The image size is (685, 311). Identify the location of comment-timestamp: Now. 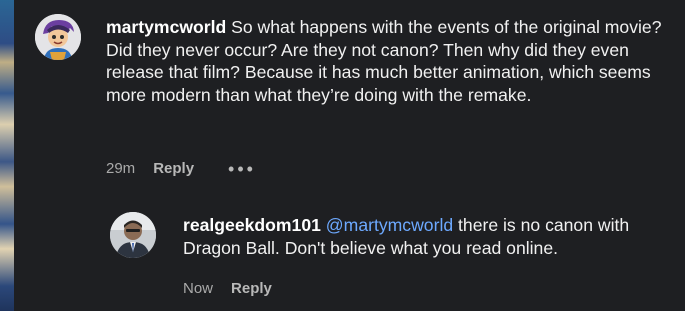
(198, 288).